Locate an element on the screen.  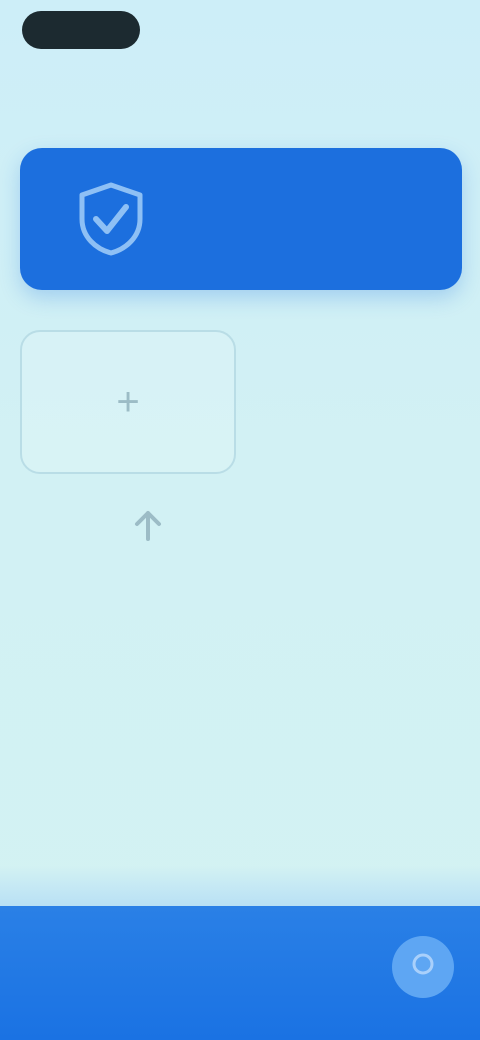
camera-notch is located at coordinates (81, 30).